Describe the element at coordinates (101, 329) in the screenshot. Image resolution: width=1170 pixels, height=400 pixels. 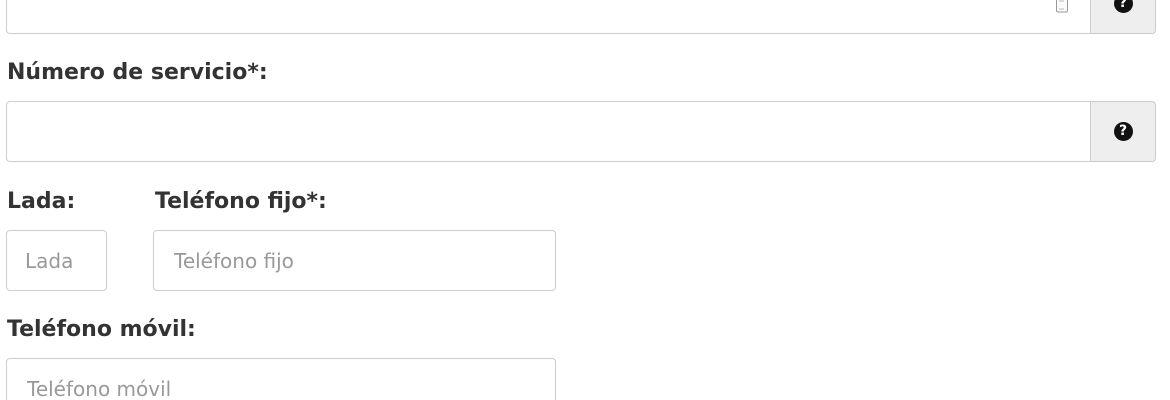
I see `telefono-movil-label: Teléfono móvil:` at that location.